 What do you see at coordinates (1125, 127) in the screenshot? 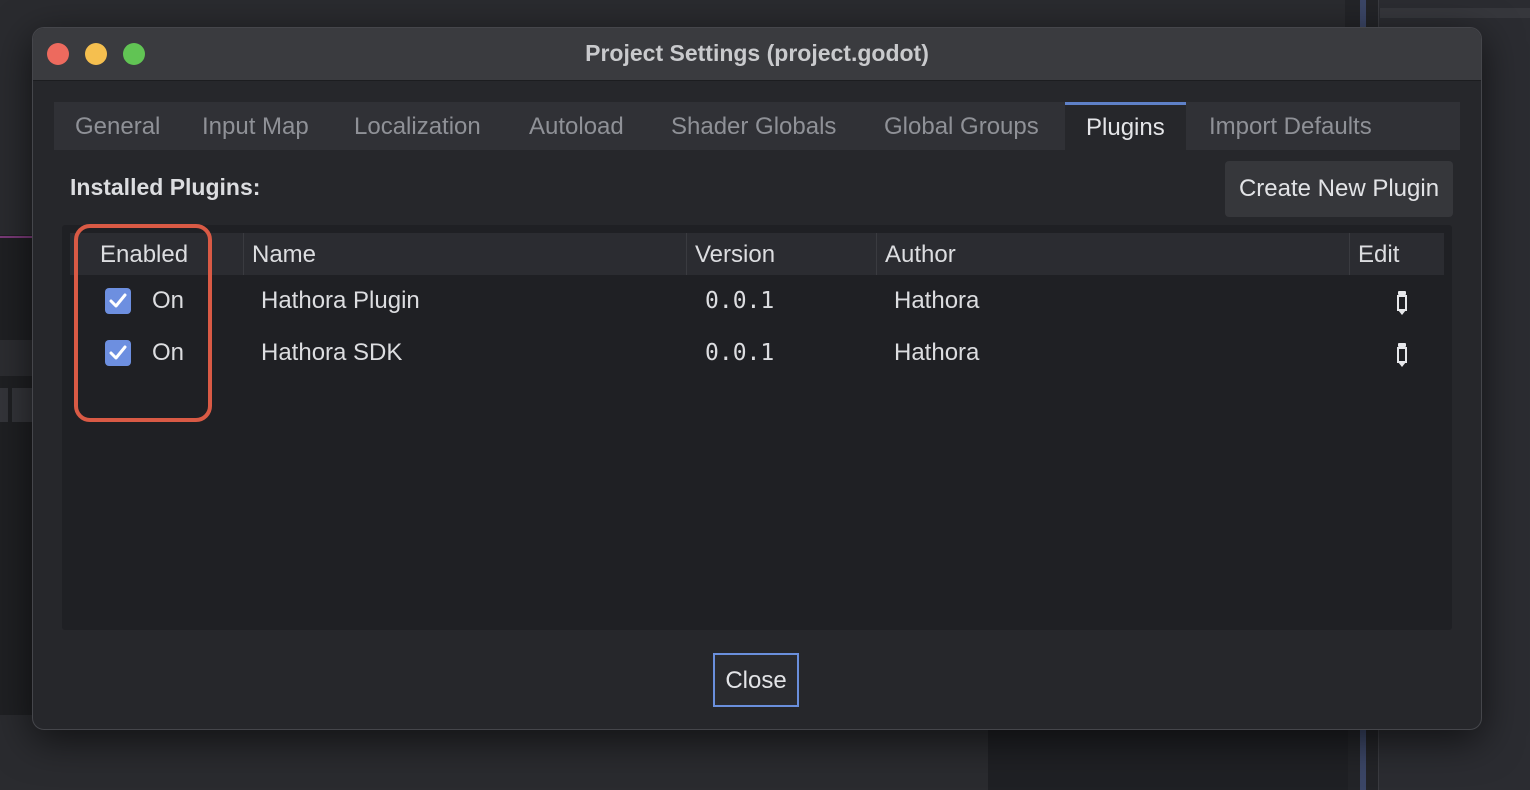
I see `tab-plugins: Plugins` at bounding box center [1125, 127].